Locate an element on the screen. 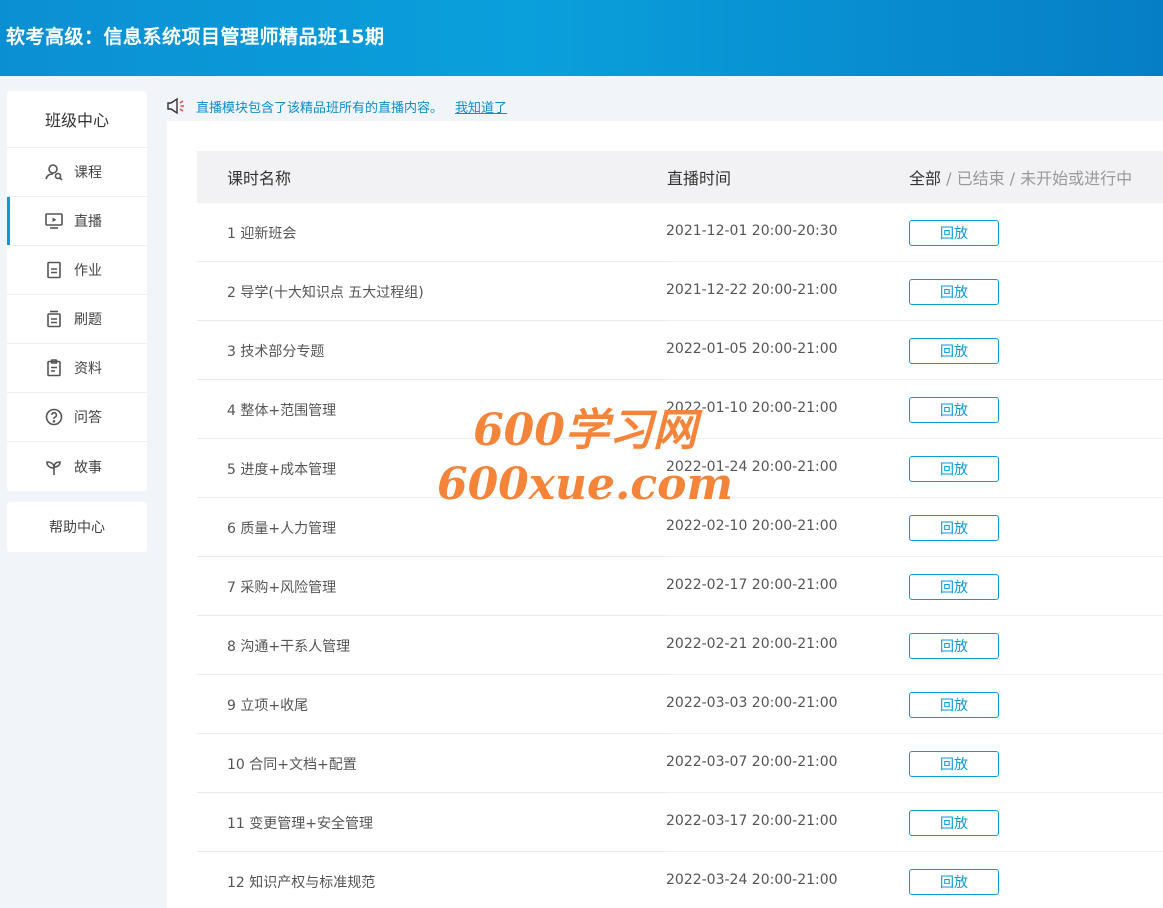 The height and width of the screenshot is (908, 1163). table-row: 3 技术部分专题 2022-01-05 20:00-21:00 回放 is located at coordinates (680, 350).